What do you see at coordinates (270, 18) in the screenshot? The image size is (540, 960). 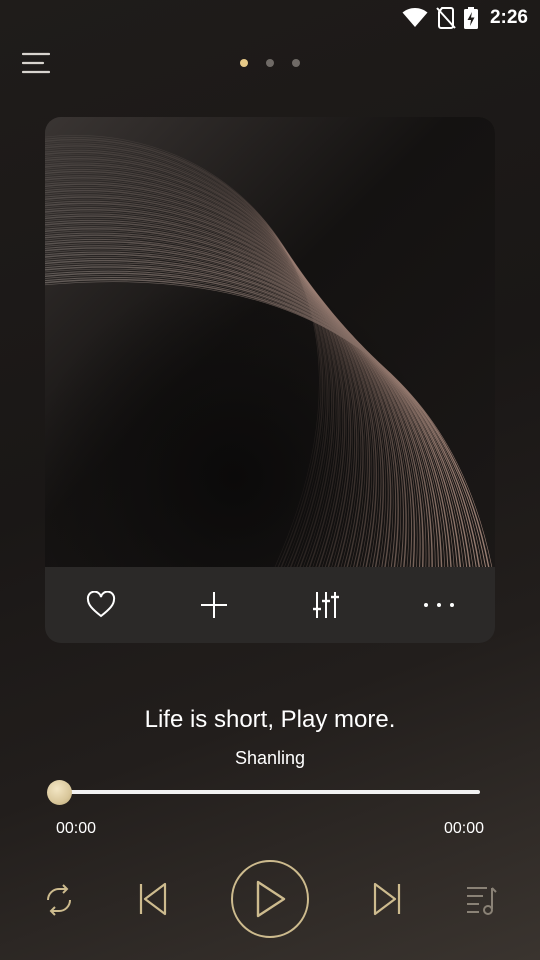 I see `status-bar: 2:26` at bounding box center [270, 18].